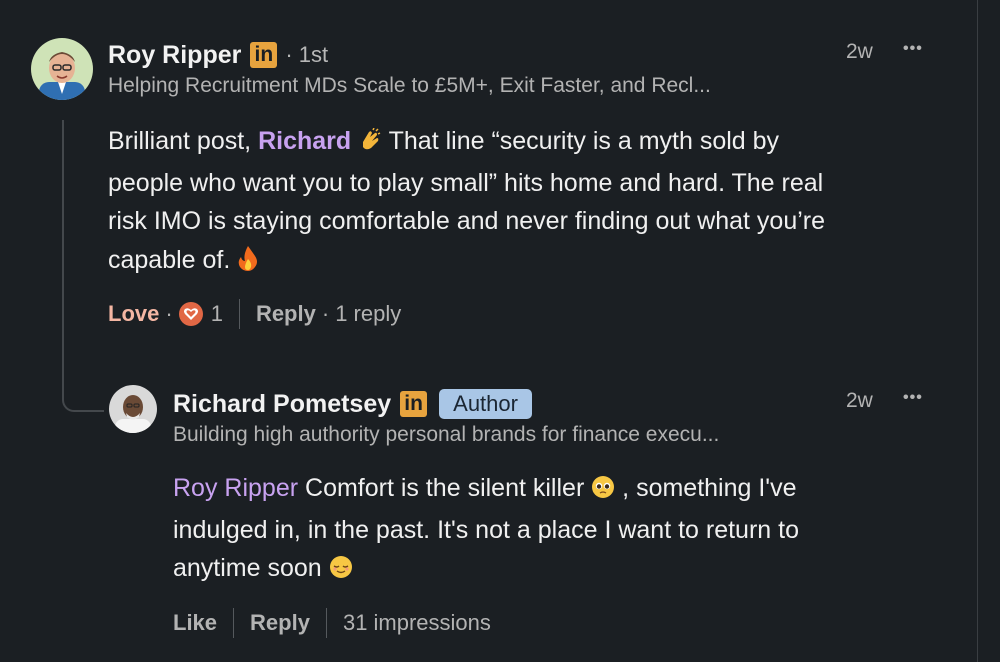 This screenshot has width=1000, height=662. I want to click on mention-richard: Richard, so click(304, 141).